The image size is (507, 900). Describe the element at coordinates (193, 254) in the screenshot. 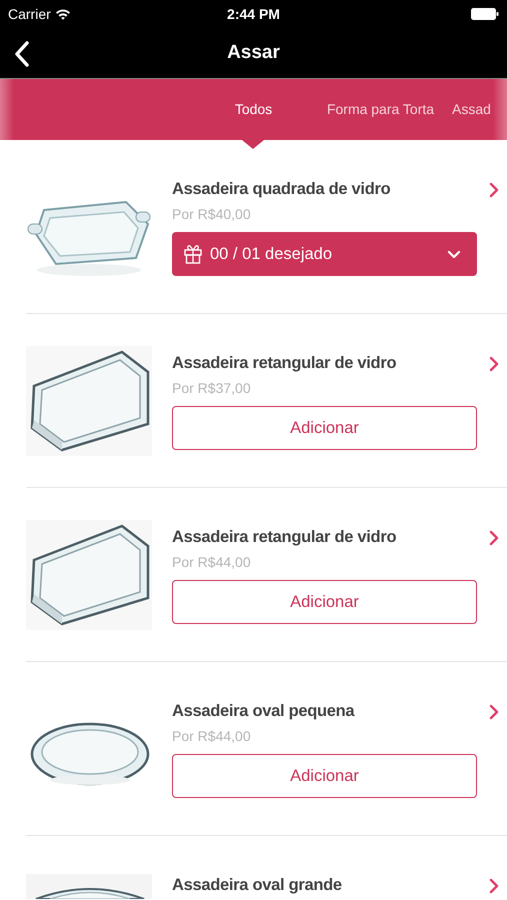

I see `gift-icon` at that location.